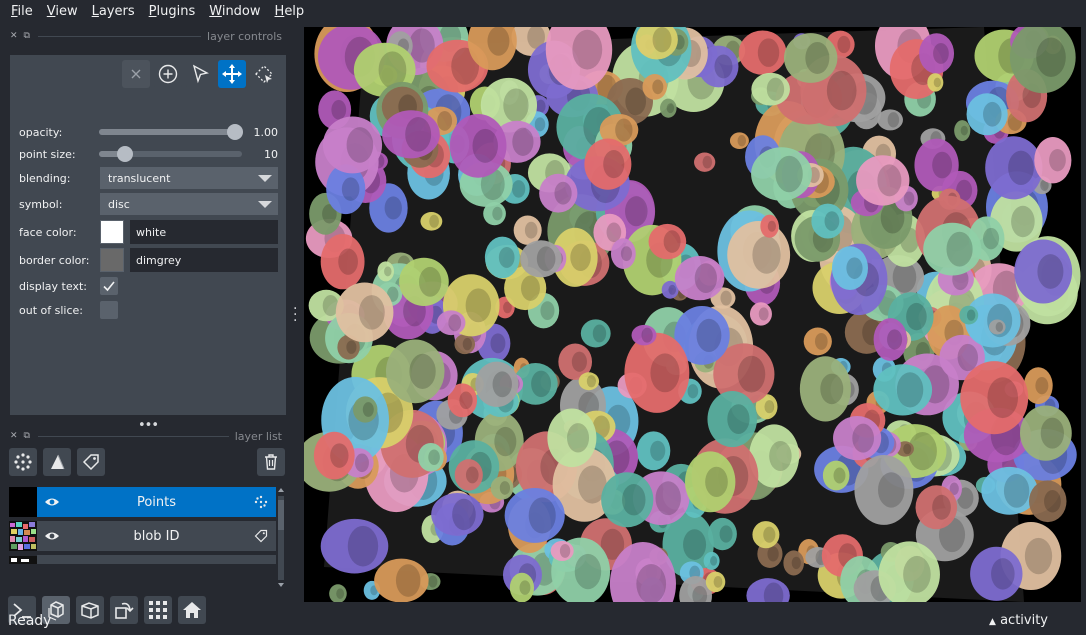 This screenshot has width=1086, height=635. I want to click on label-tag-icon, so click(90, 462).